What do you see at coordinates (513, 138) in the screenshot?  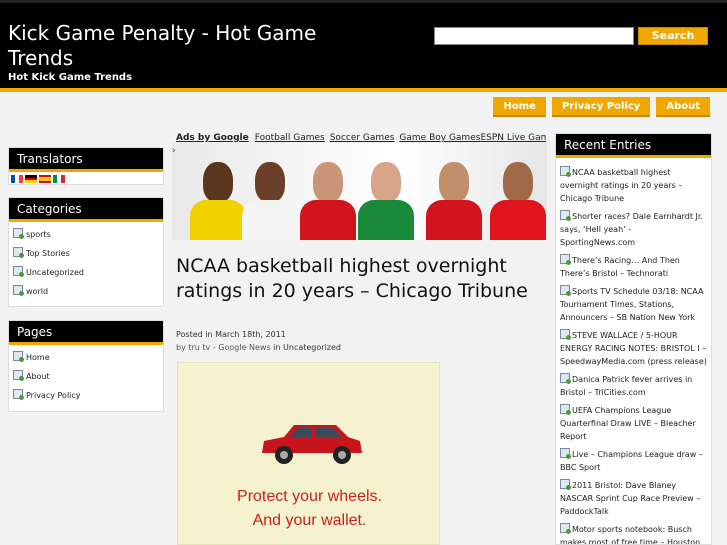 I see `ad-link: ESPN Live Game` at bounding box center [513, 138].